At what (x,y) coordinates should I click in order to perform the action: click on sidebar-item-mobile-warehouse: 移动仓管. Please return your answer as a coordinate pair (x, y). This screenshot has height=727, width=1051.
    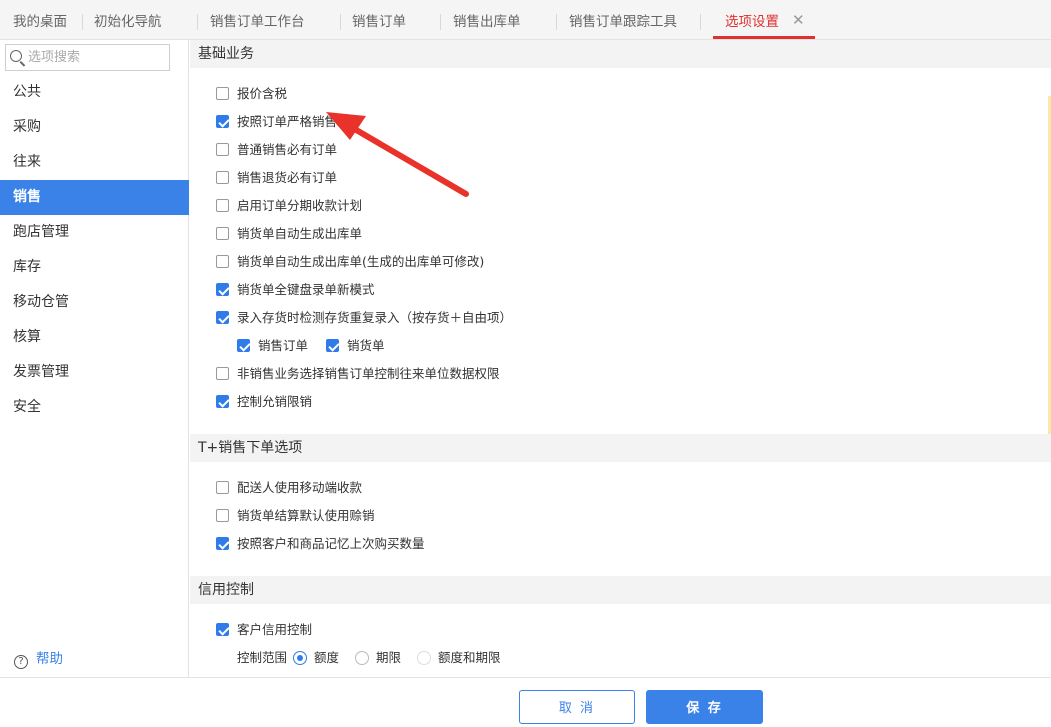
    Looking at the image, I should click on (94, 302).